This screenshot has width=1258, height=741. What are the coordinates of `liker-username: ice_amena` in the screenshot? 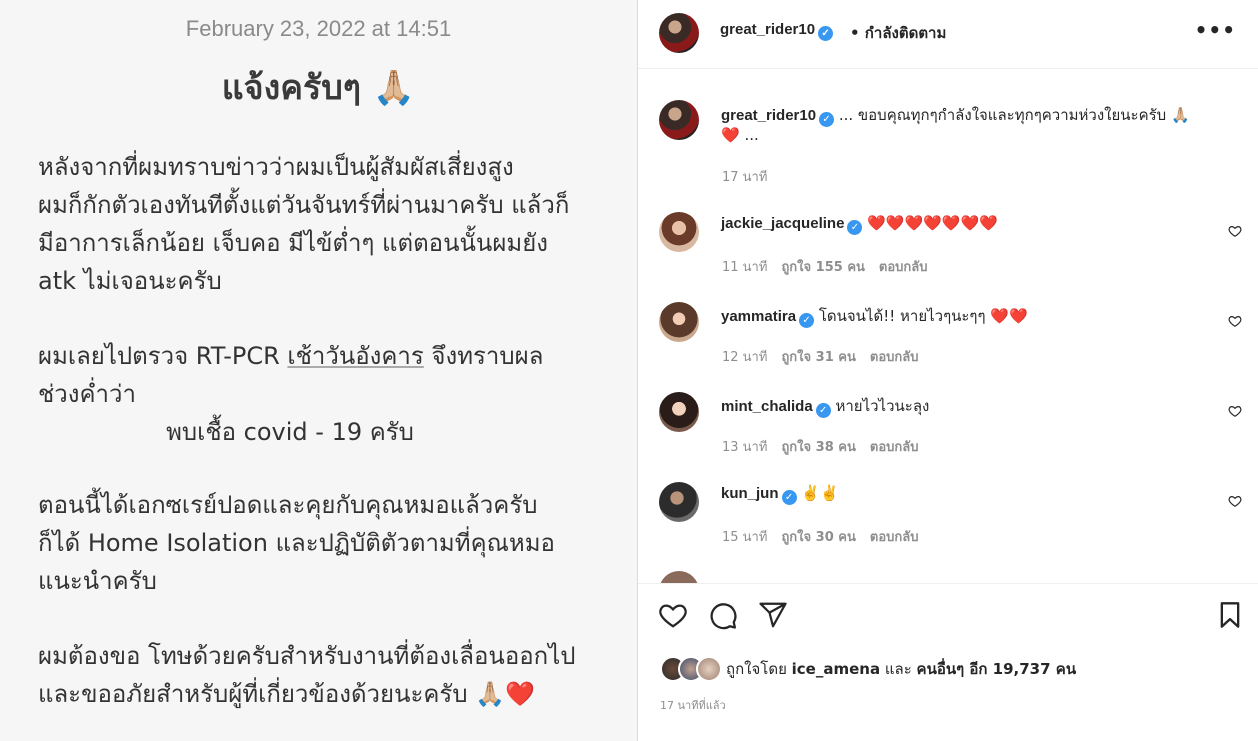 It's located at (836, 669).